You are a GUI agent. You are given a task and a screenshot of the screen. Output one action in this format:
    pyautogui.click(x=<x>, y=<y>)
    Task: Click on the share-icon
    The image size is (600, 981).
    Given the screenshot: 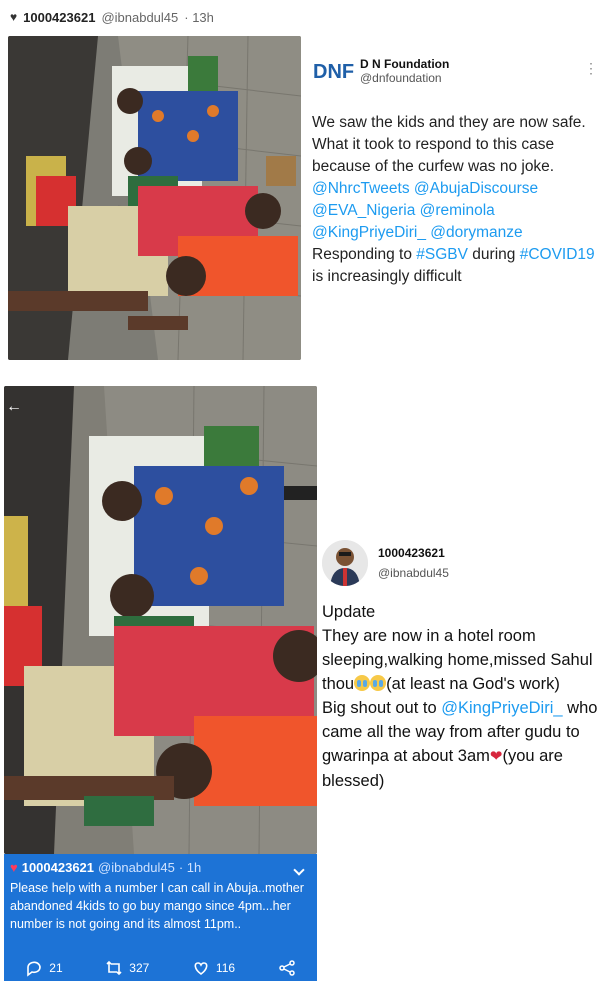 What is the action you would take?
    pyautogui.click(x=286, y=968)
    